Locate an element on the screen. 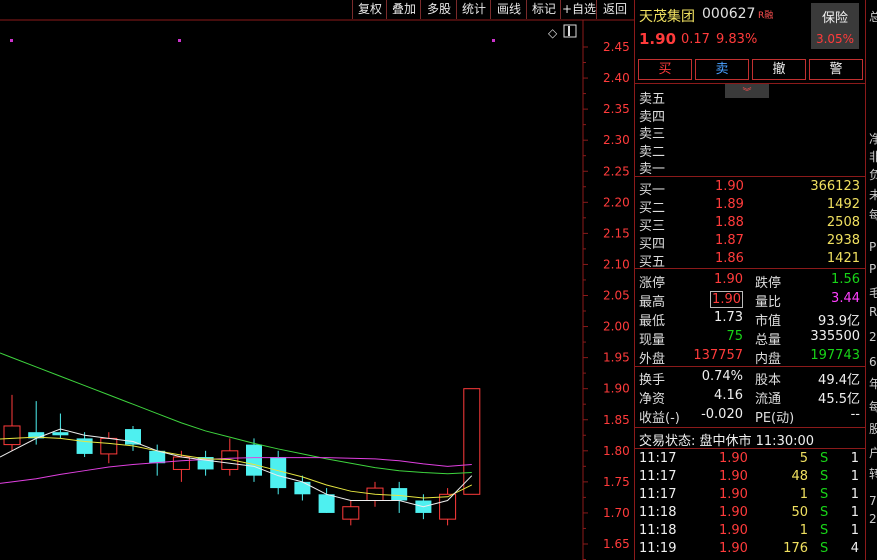 Image resolution: width=877 pixels, height=560 pixels. stat-value: 75 is located at coordinates (734, 336).